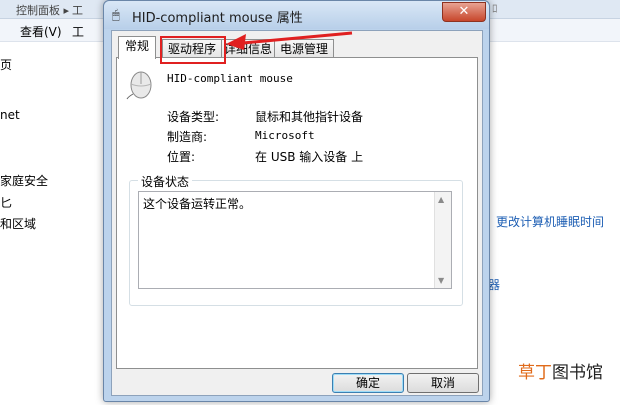  Describe the element at coordinates (289, 40) in the screenshot. I see `annotation-arrow` at that location.